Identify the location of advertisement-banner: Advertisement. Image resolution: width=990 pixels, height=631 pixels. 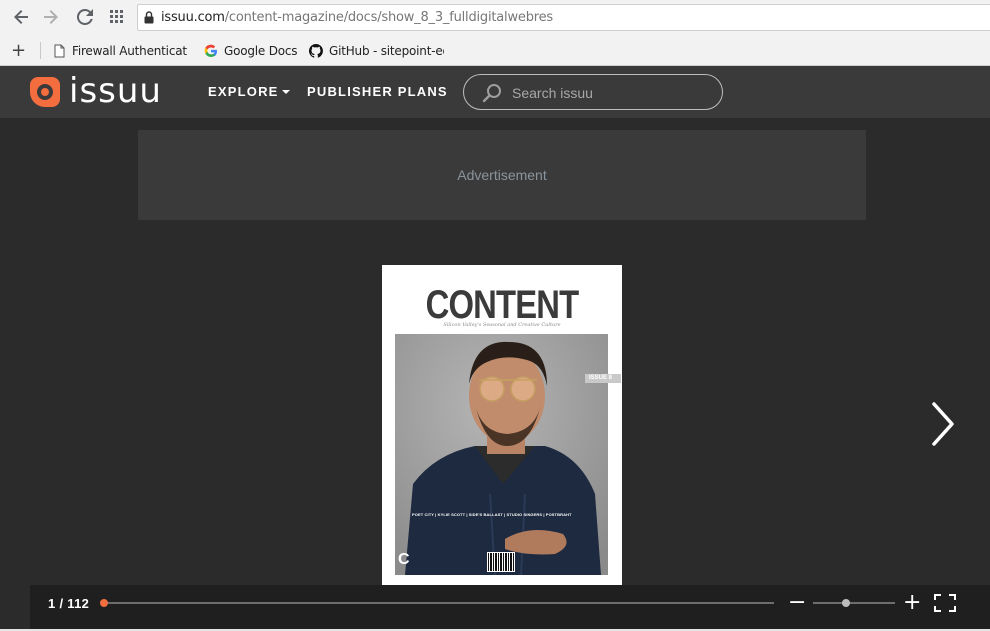
(502, 175).